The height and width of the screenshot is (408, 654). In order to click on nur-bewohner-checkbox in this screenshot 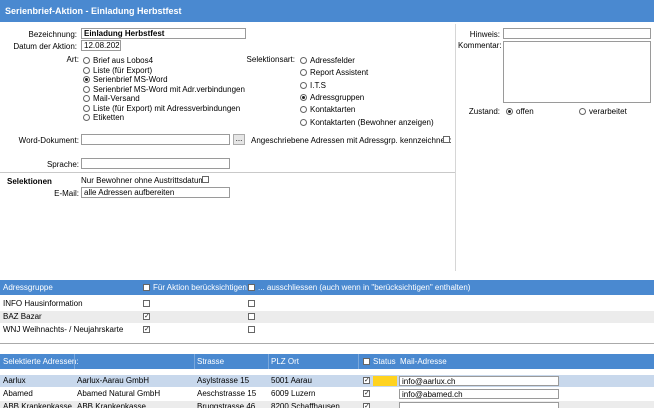, I will do `click(205, 179)`.